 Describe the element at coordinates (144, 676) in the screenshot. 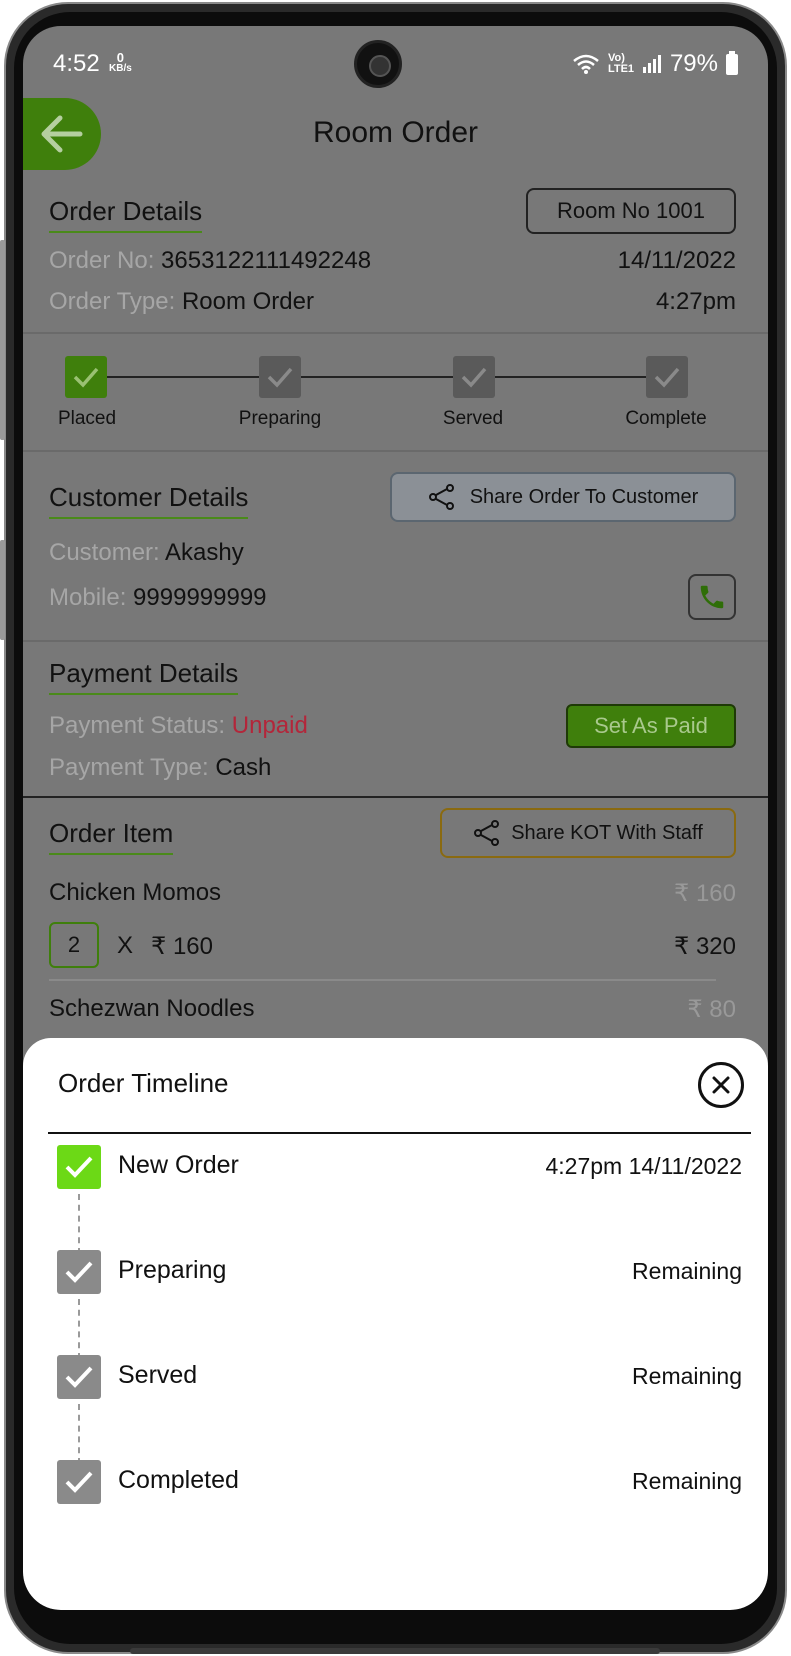

I see `payment-details-title: Payment Details` at that location.